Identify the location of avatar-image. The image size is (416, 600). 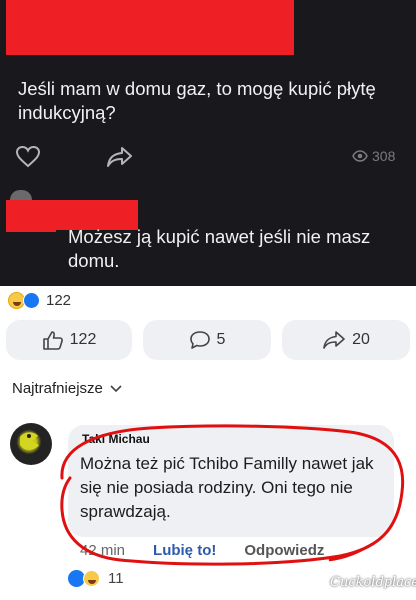
(29, 441).